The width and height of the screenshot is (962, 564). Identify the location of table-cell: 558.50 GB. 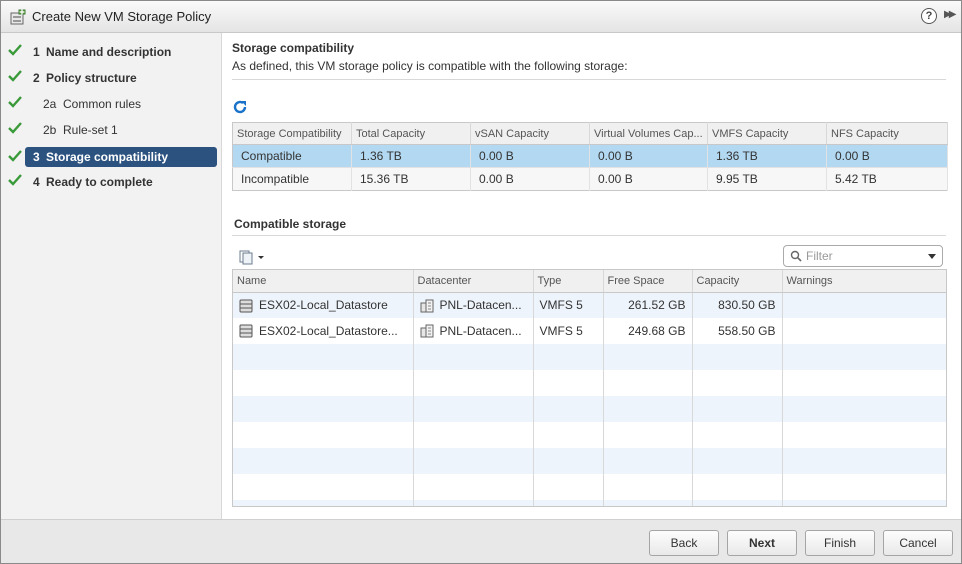
(737, 331).